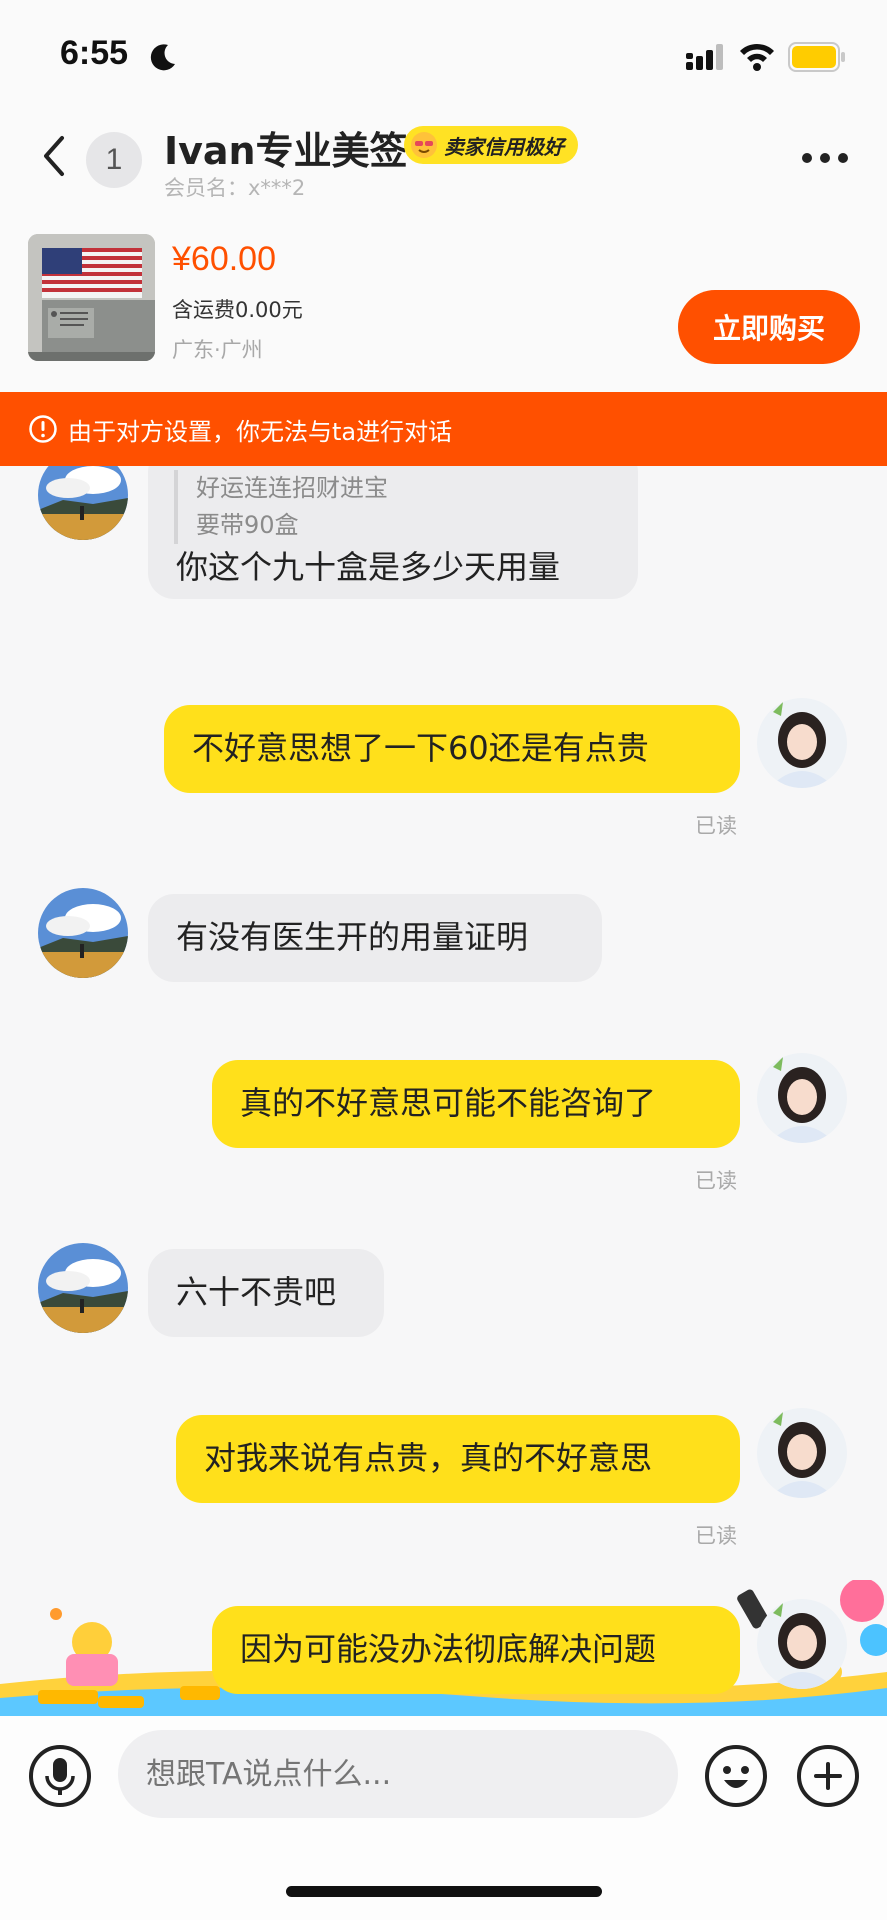 The width and height of the screenshot is (887, 1920). Describe the element at coordinates (443, 310) in the screenshot. I see `product-card: ¥60.00 含运费0.00元 广东·广州 立即购买` at that location.